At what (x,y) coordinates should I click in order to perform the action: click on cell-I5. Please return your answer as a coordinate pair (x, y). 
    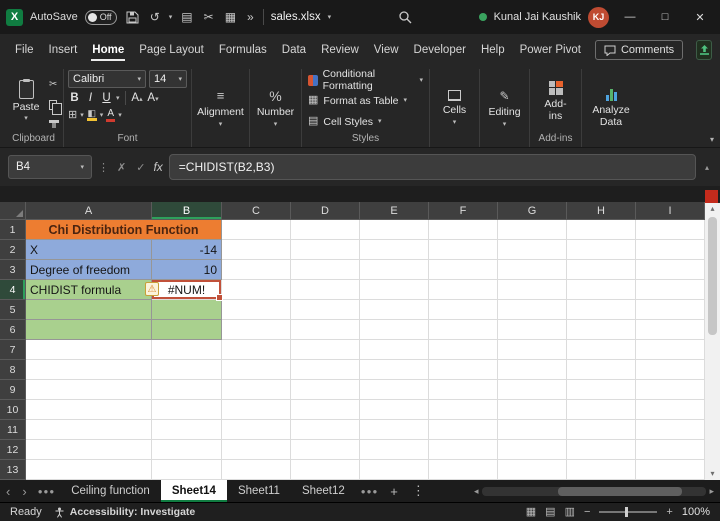
    Looking at the image, I should click on (670, 310).